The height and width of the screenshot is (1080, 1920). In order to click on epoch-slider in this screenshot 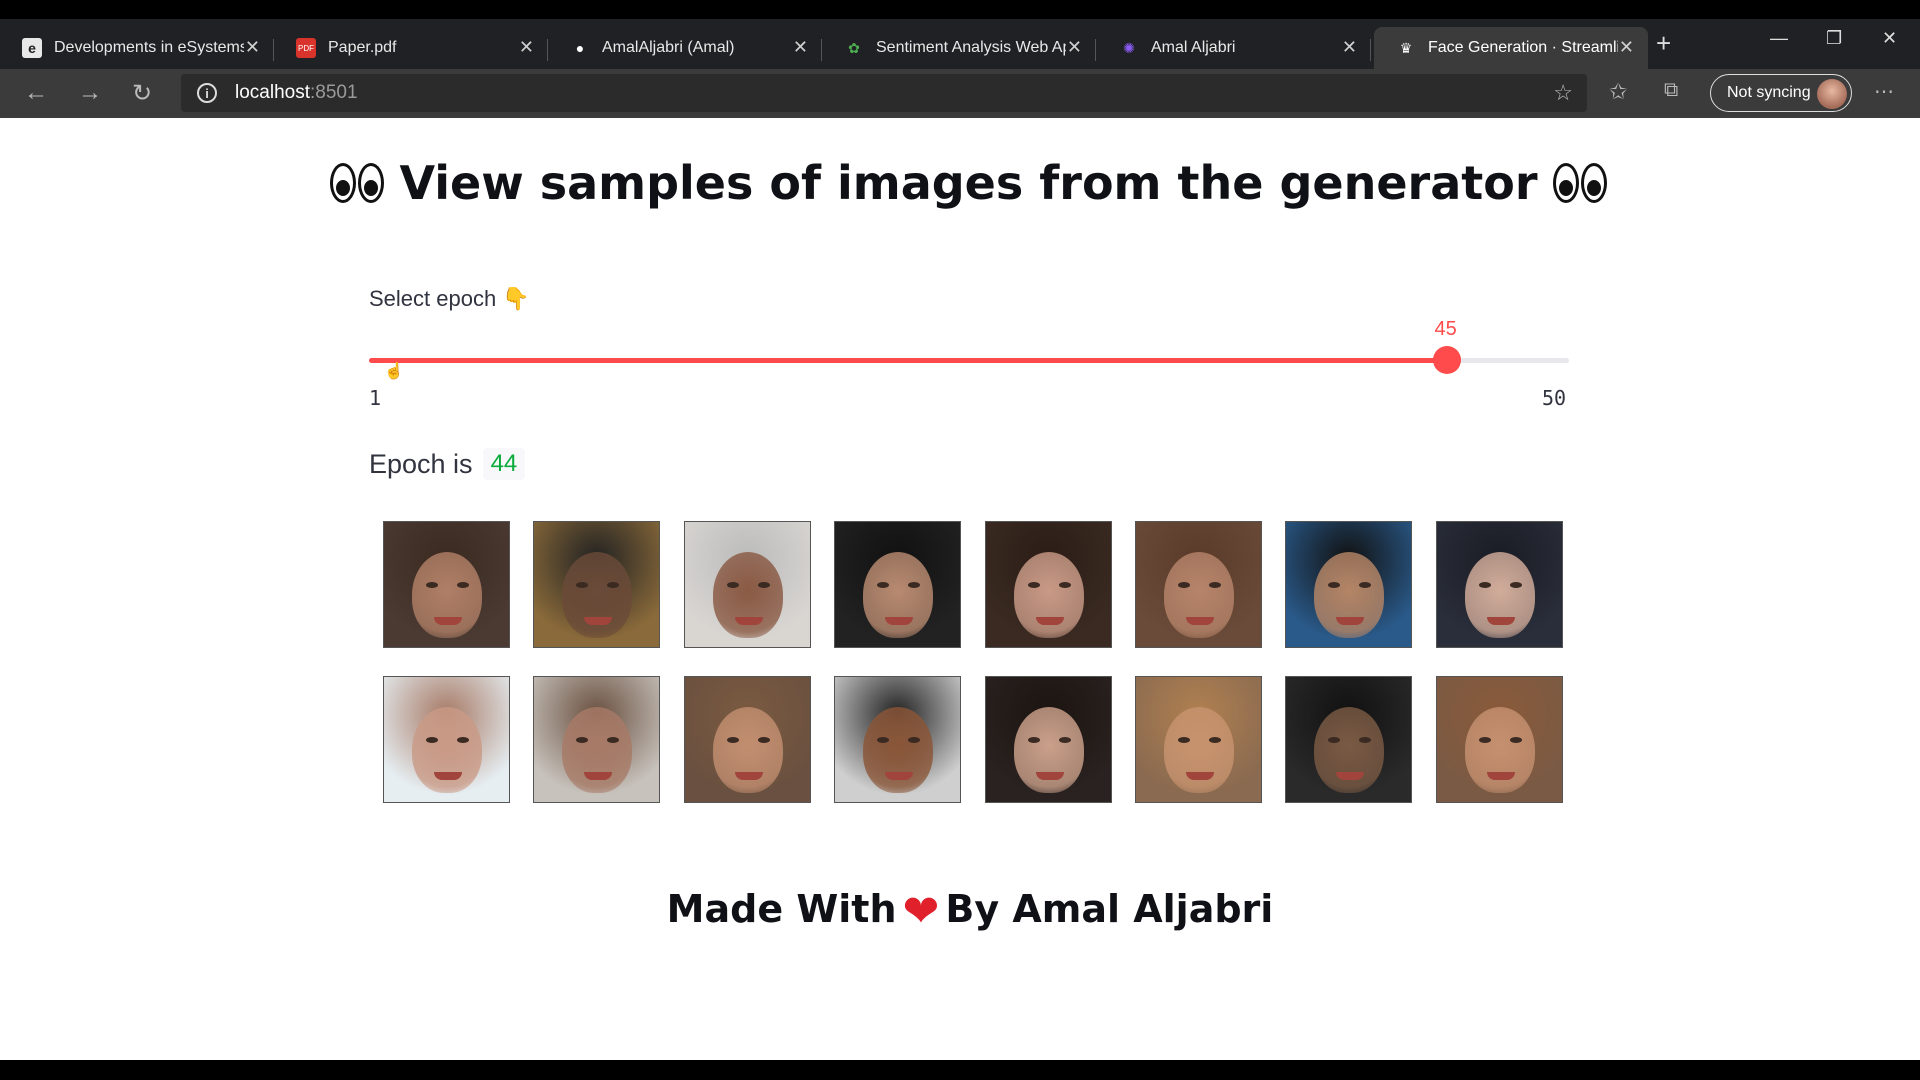, I will do `click(969, 360)`.